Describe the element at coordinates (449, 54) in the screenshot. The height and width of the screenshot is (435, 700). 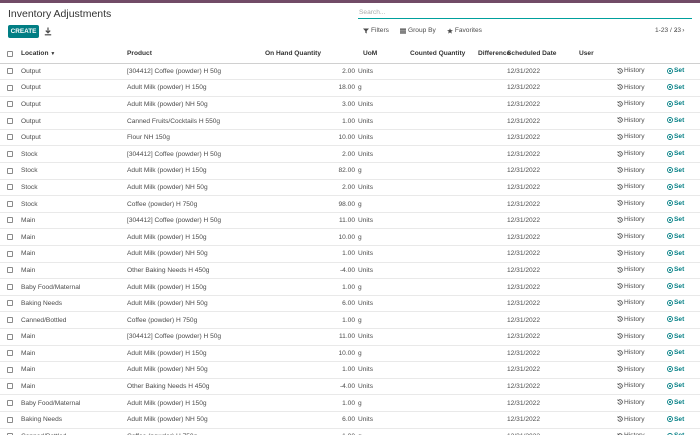
I see `column-header-counted-quantity: Counted Quantity` at that location.